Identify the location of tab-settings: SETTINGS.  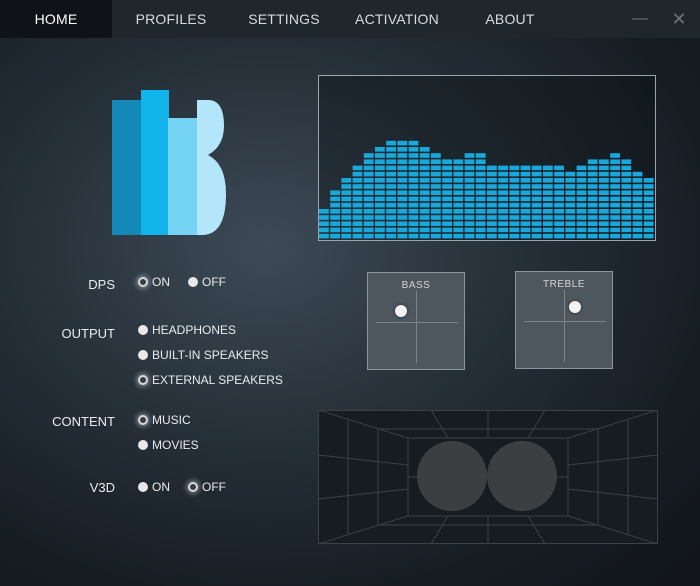
(284, 19).